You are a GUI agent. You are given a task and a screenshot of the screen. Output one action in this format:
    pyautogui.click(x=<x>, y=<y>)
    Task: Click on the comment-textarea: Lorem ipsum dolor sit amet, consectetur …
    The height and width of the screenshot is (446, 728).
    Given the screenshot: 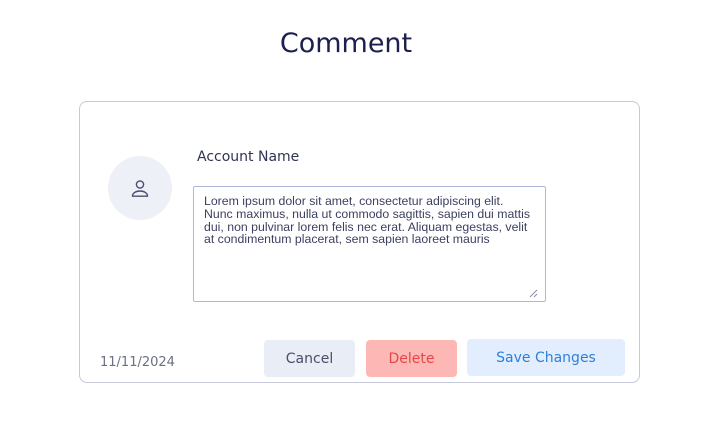 What is the action you would take?
    pyautogui.click(x=369, y=244)
    